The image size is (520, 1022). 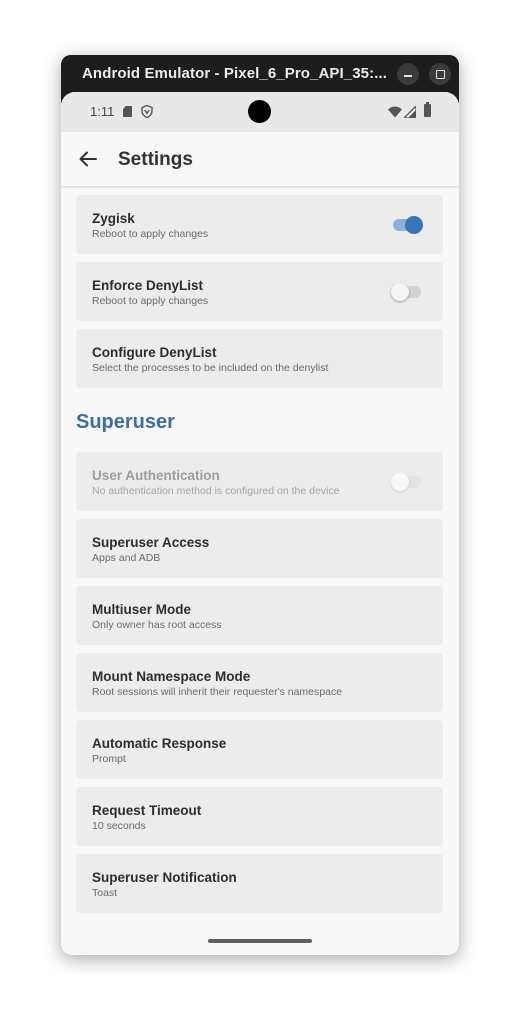 I want to click on minimize-button, so click(x=408, y=74).